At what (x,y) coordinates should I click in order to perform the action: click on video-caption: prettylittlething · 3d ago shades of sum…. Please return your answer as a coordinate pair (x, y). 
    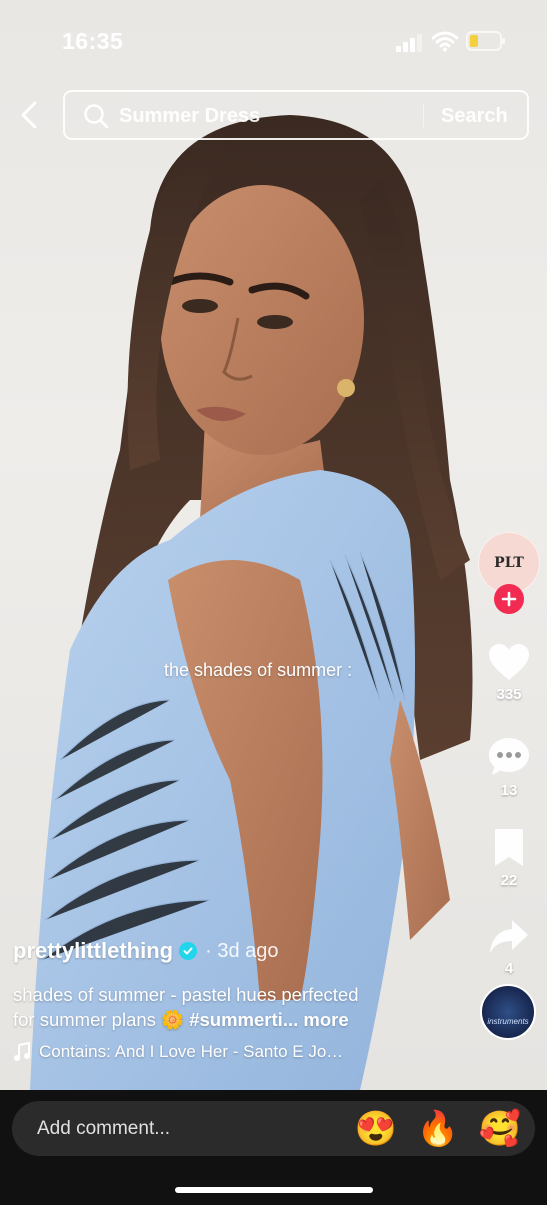
    Looking at the image, I should click on (243, 1000).